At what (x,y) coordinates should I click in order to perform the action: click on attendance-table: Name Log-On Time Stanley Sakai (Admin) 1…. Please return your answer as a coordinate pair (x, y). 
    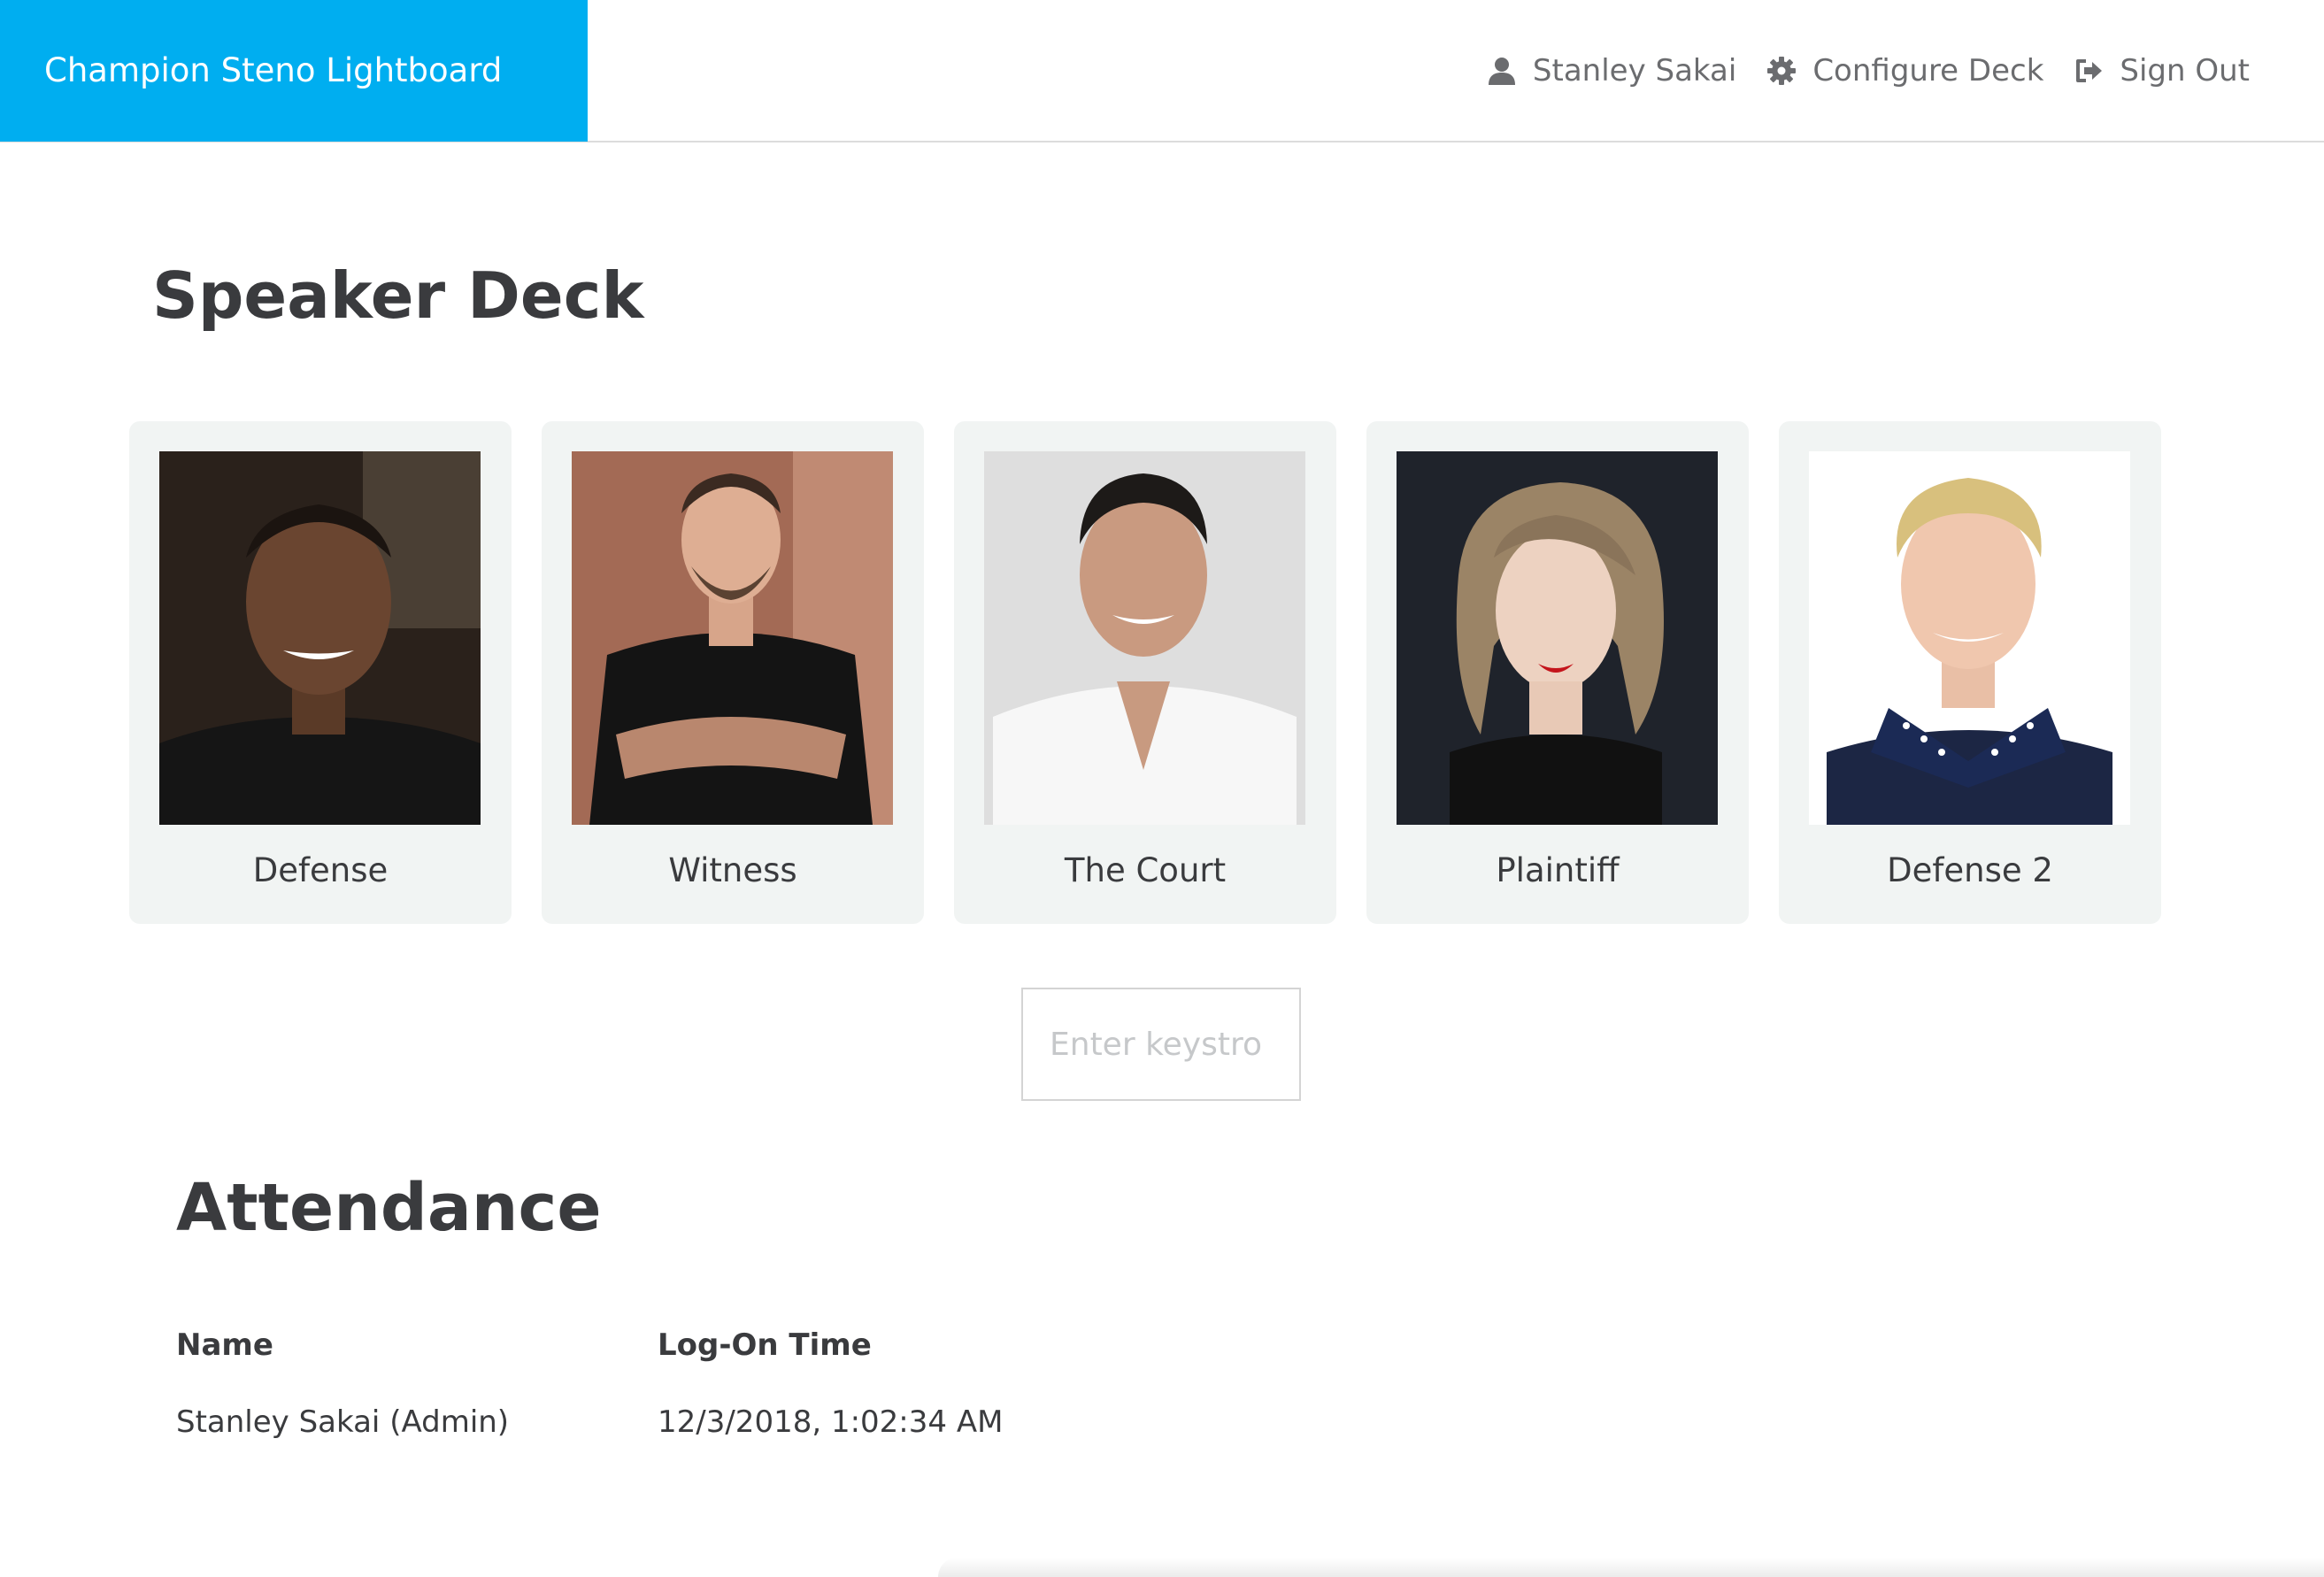
    Looking at the image, I should click on (589, 1392).